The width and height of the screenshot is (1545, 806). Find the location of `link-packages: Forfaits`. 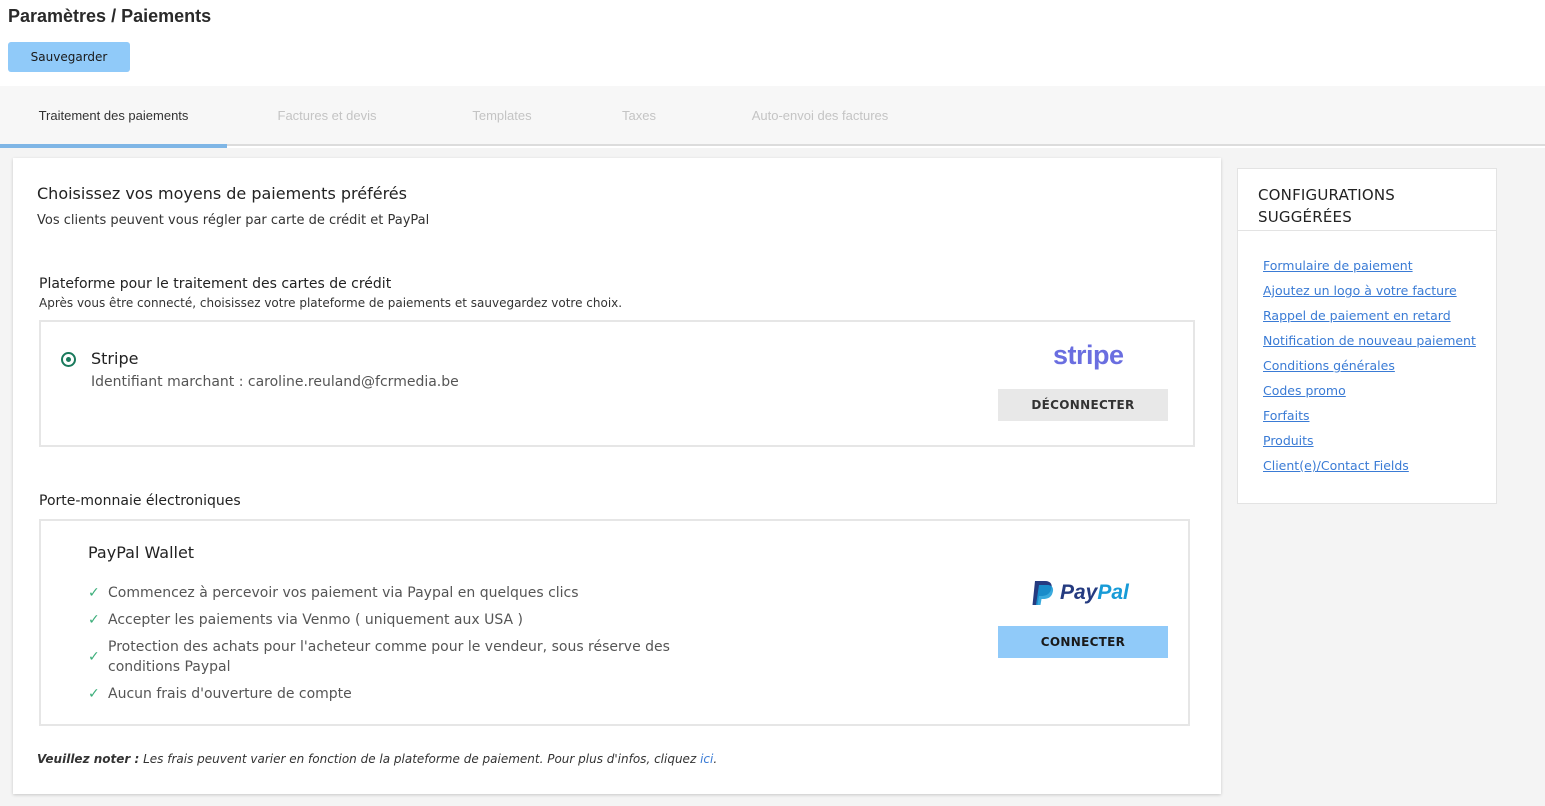

link-packages: Forfaits is located at coordinates (1369, 415).